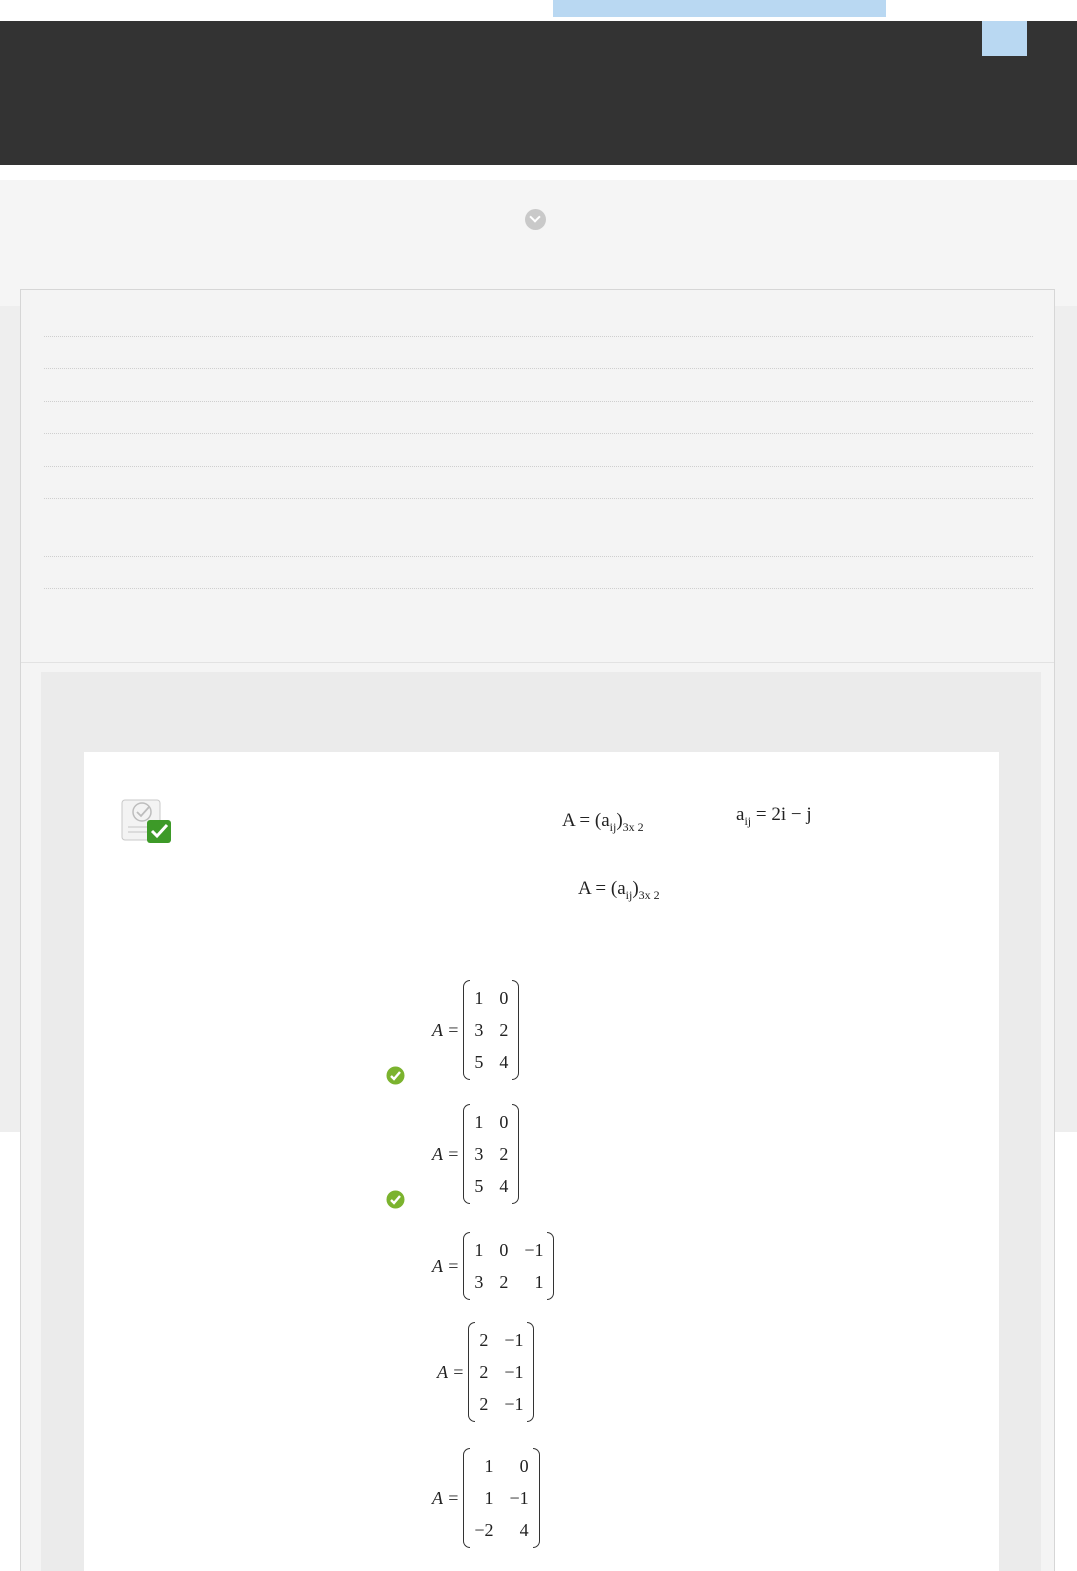  I want to click on matrix-cell: −2, so click(484, 1530).